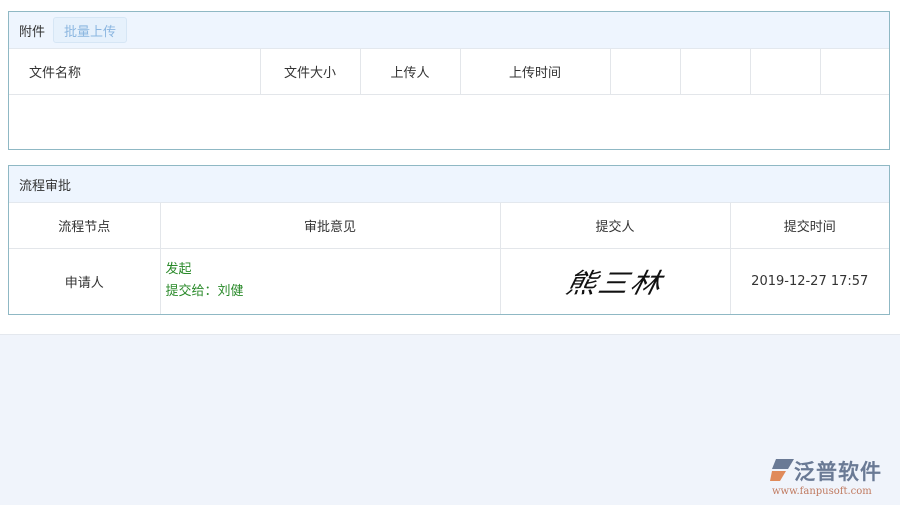  Describe the element at coordinates (449, 30) in the screenshot. I see `attachments-header: 附件 批量上传` at that location.